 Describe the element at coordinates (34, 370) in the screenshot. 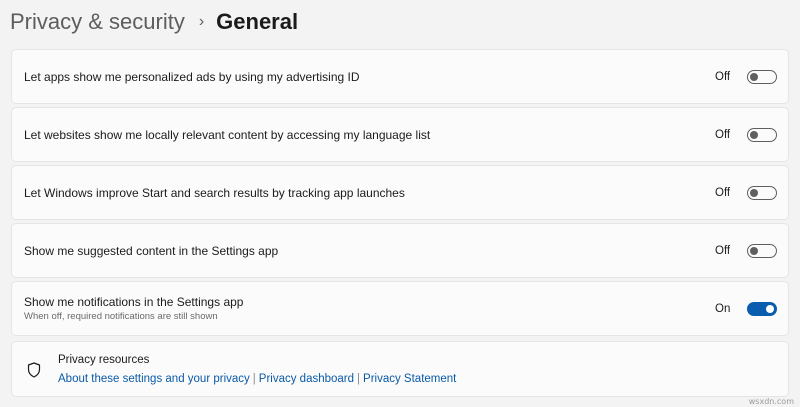

I see `shield-icon` at that location.